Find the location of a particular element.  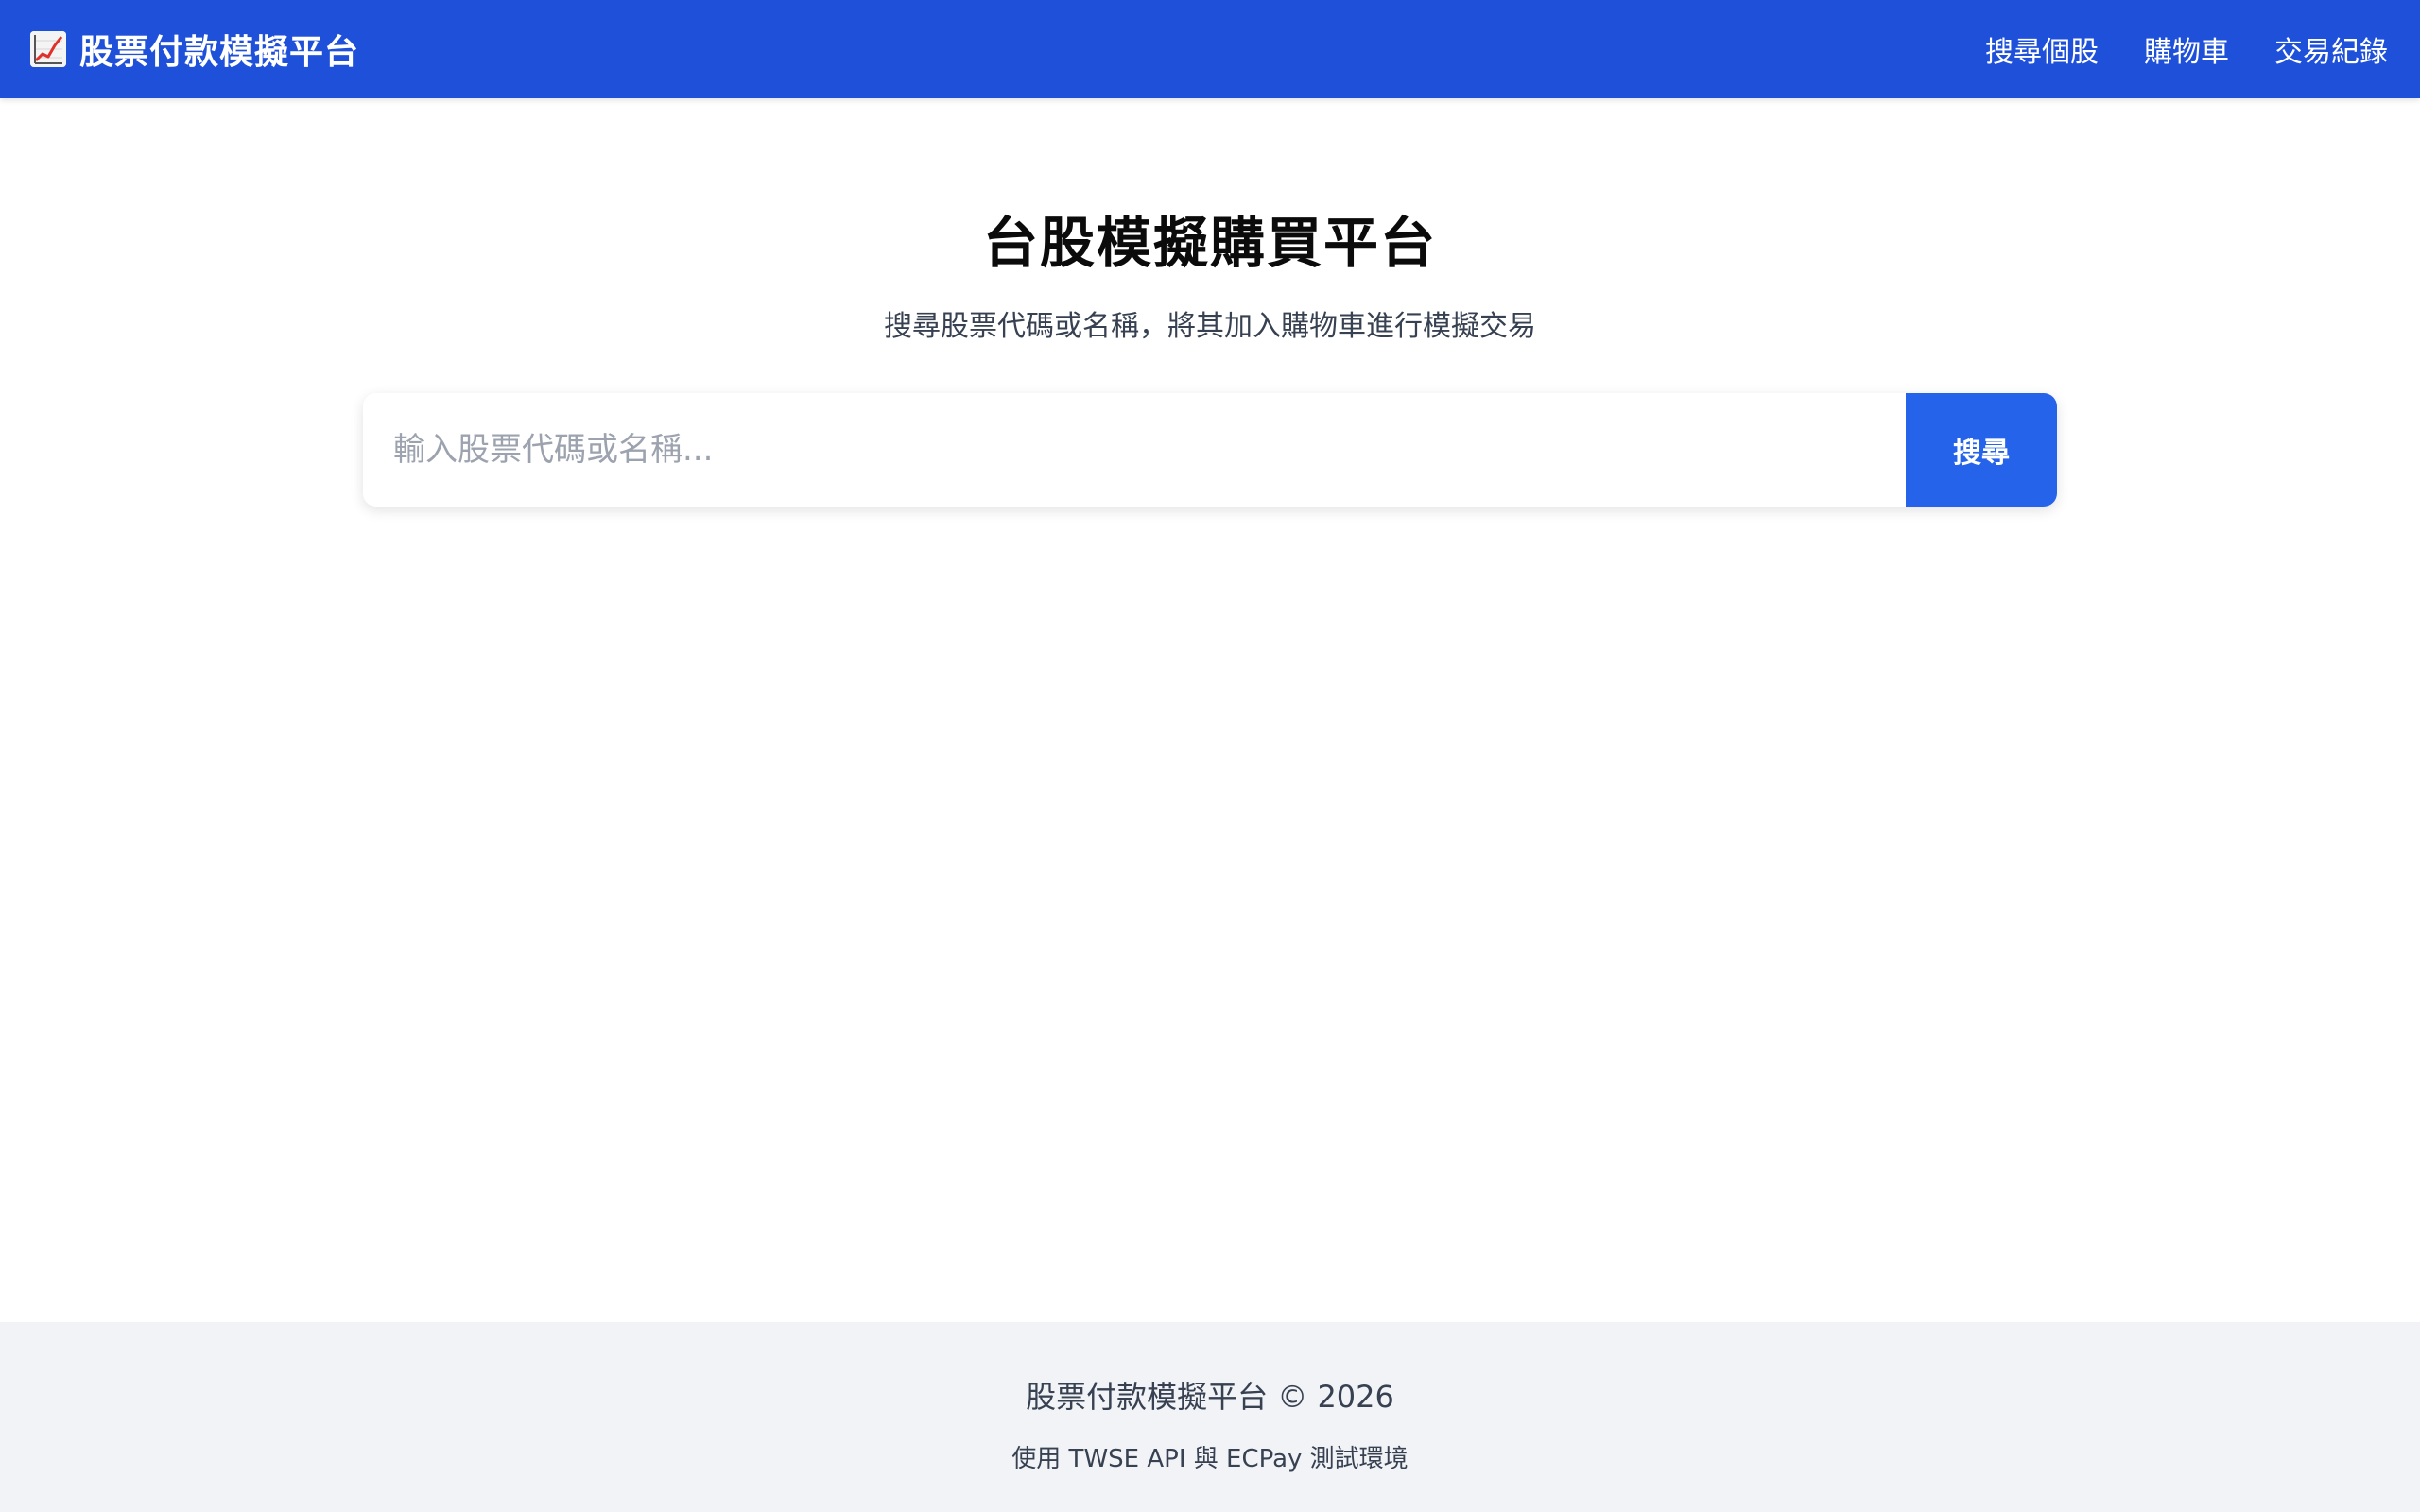

top-navbar: 股票付款模擬平台 搜尋個股 購物車 交易紀錄 is located at coordinates (1210, 49).